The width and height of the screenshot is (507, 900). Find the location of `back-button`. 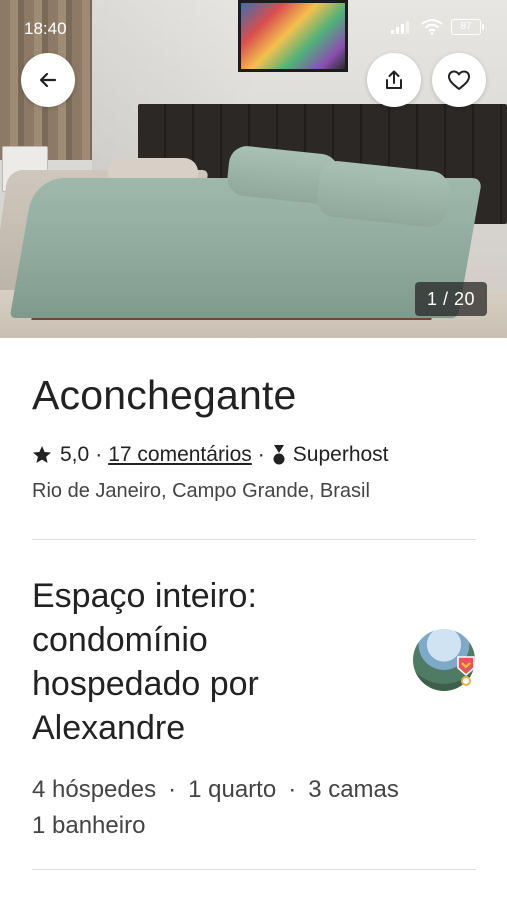

back-button is located at coordinates (48, 80).